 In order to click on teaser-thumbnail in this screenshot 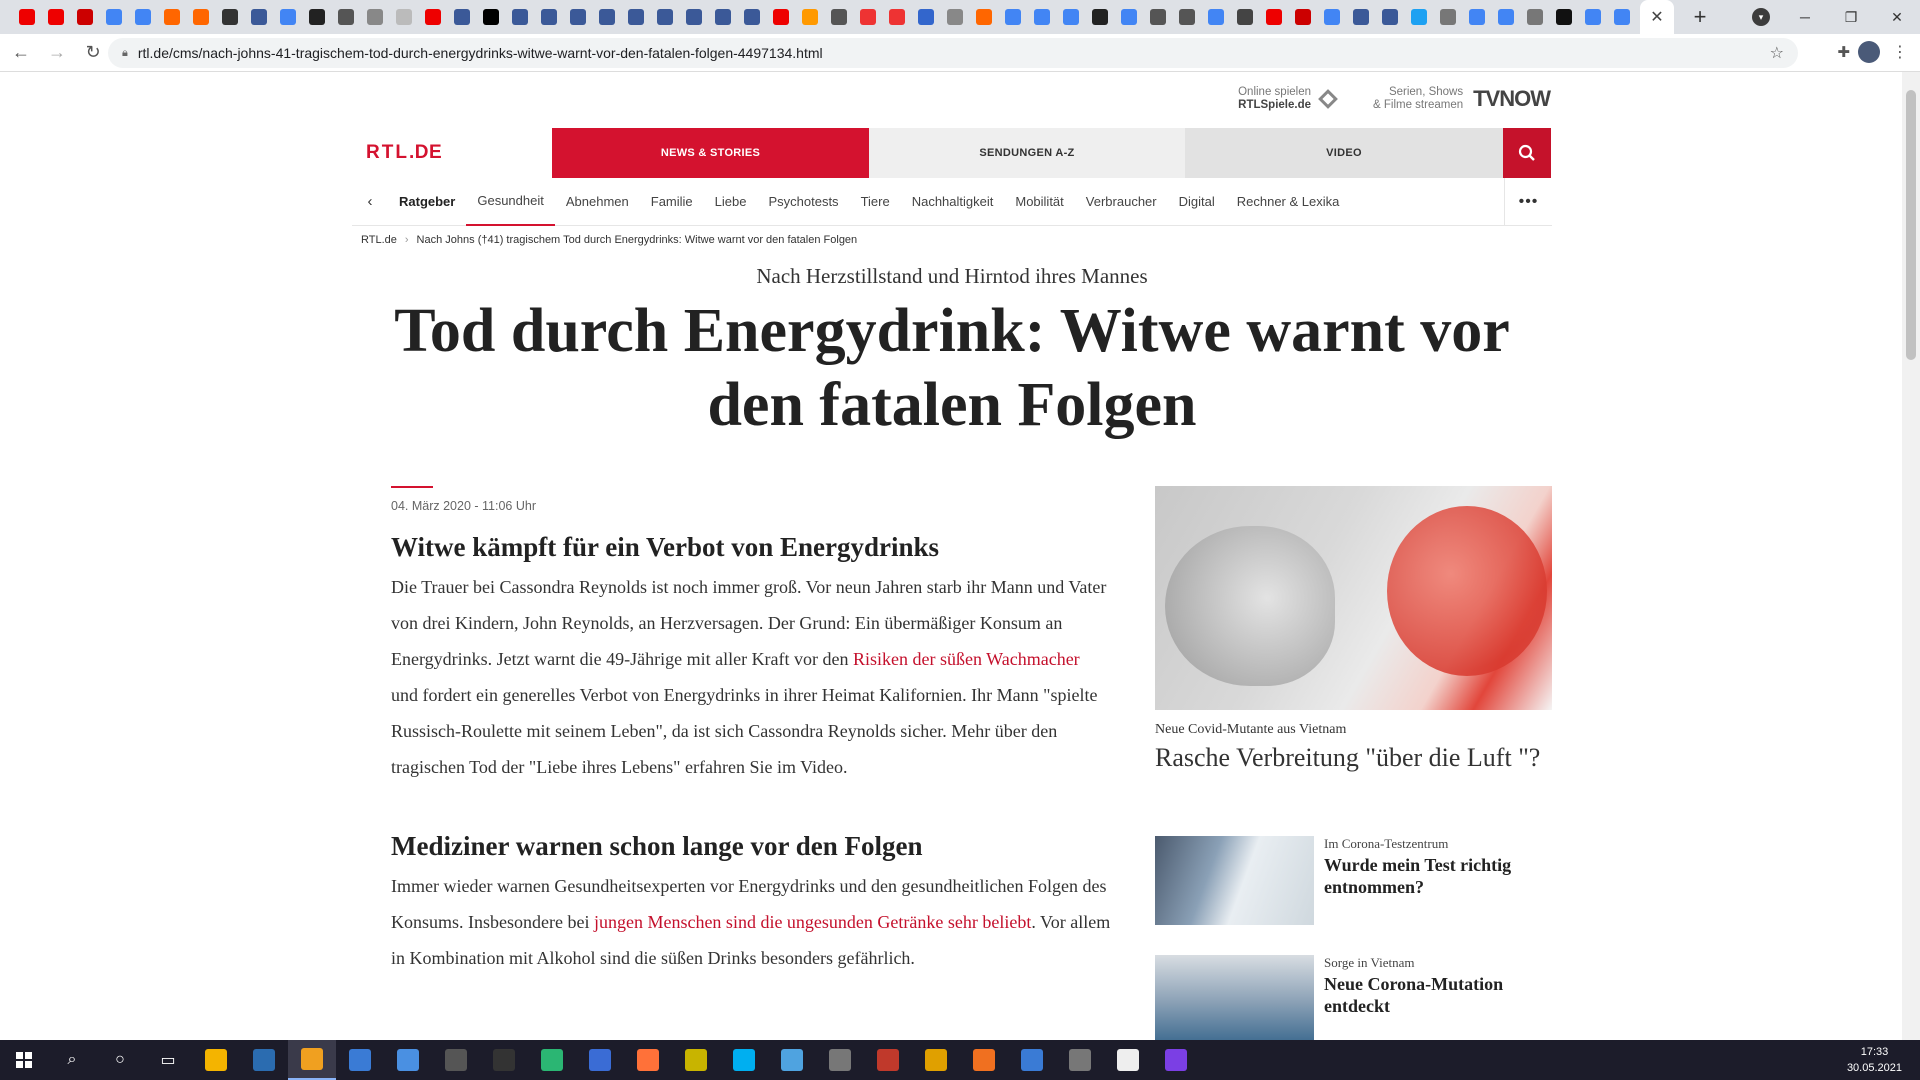, I will do `click(1234, 880)`.